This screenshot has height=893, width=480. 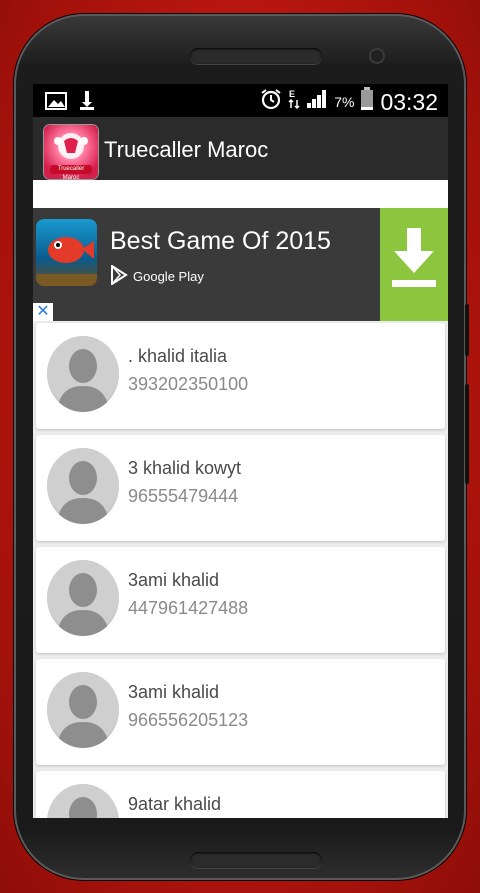 I want to click on ad-download-button, so click(x=414, y=264).